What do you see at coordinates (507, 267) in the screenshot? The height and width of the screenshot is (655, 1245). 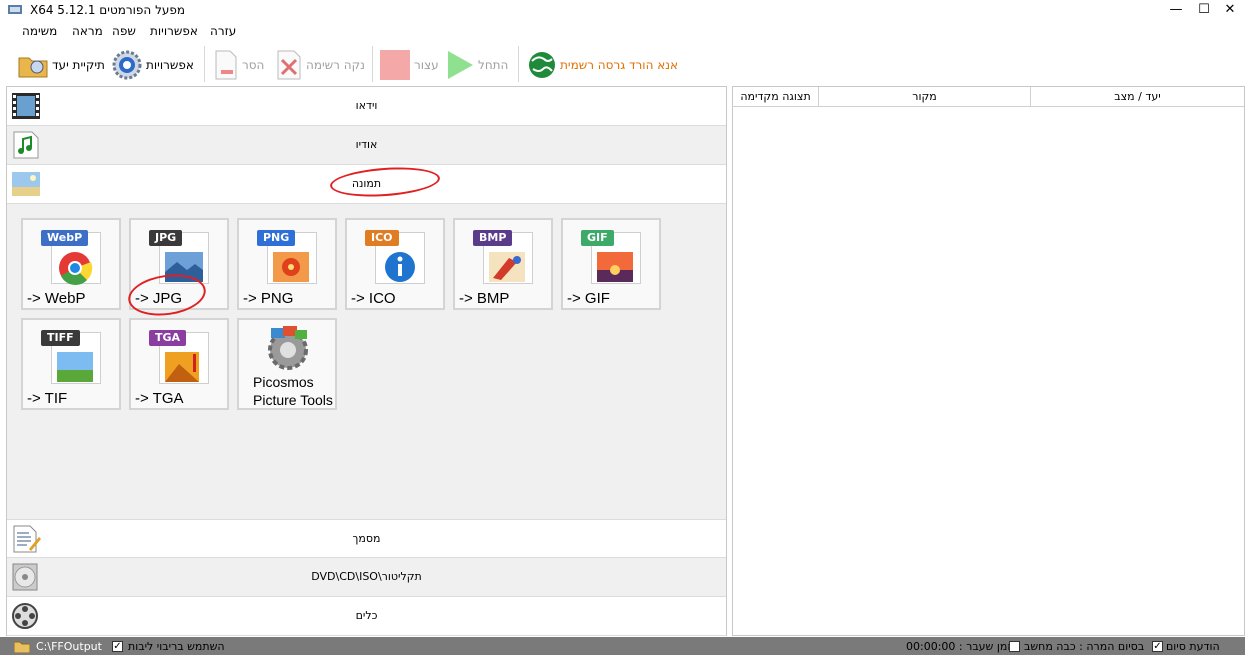 I see `paint-icon` at bounding box center [507, 267].